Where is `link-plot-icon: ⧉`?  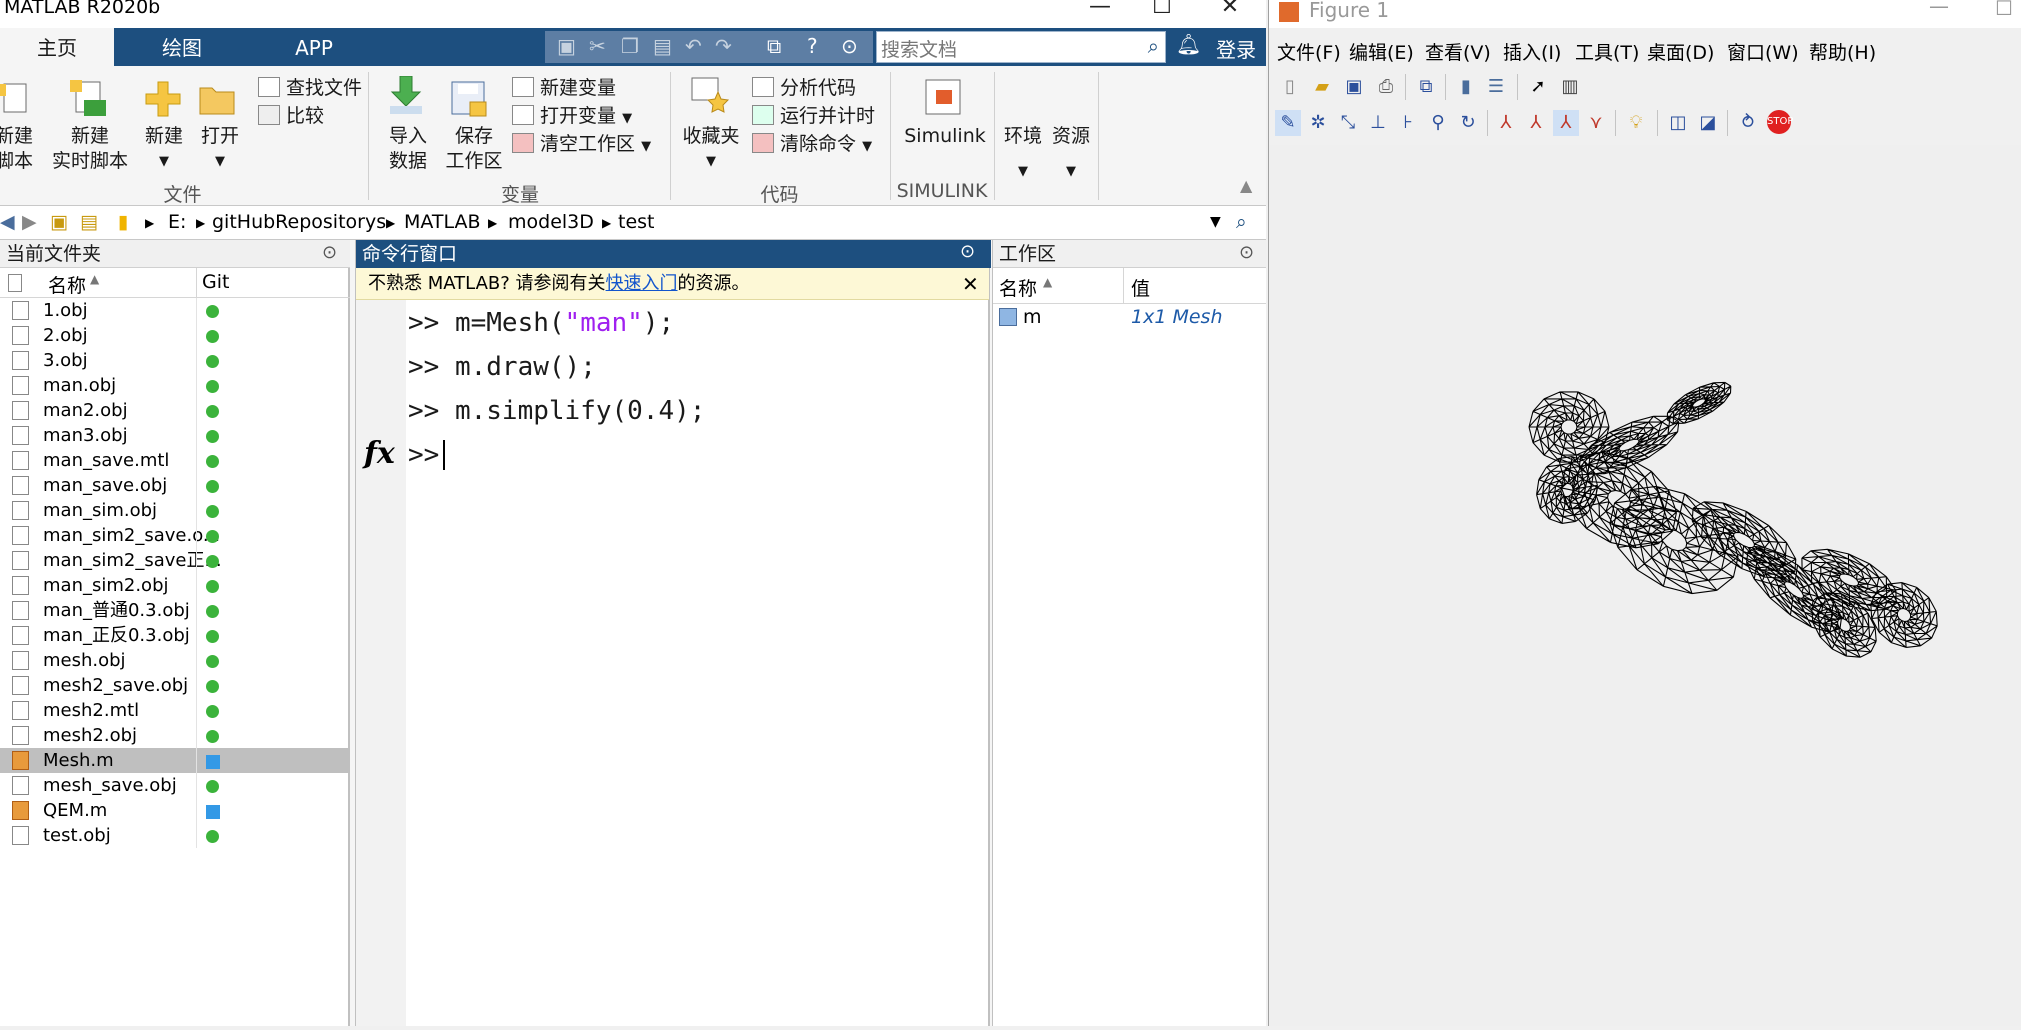
link-plot-icon: ⧉ is located at coordinates (1426, 87).